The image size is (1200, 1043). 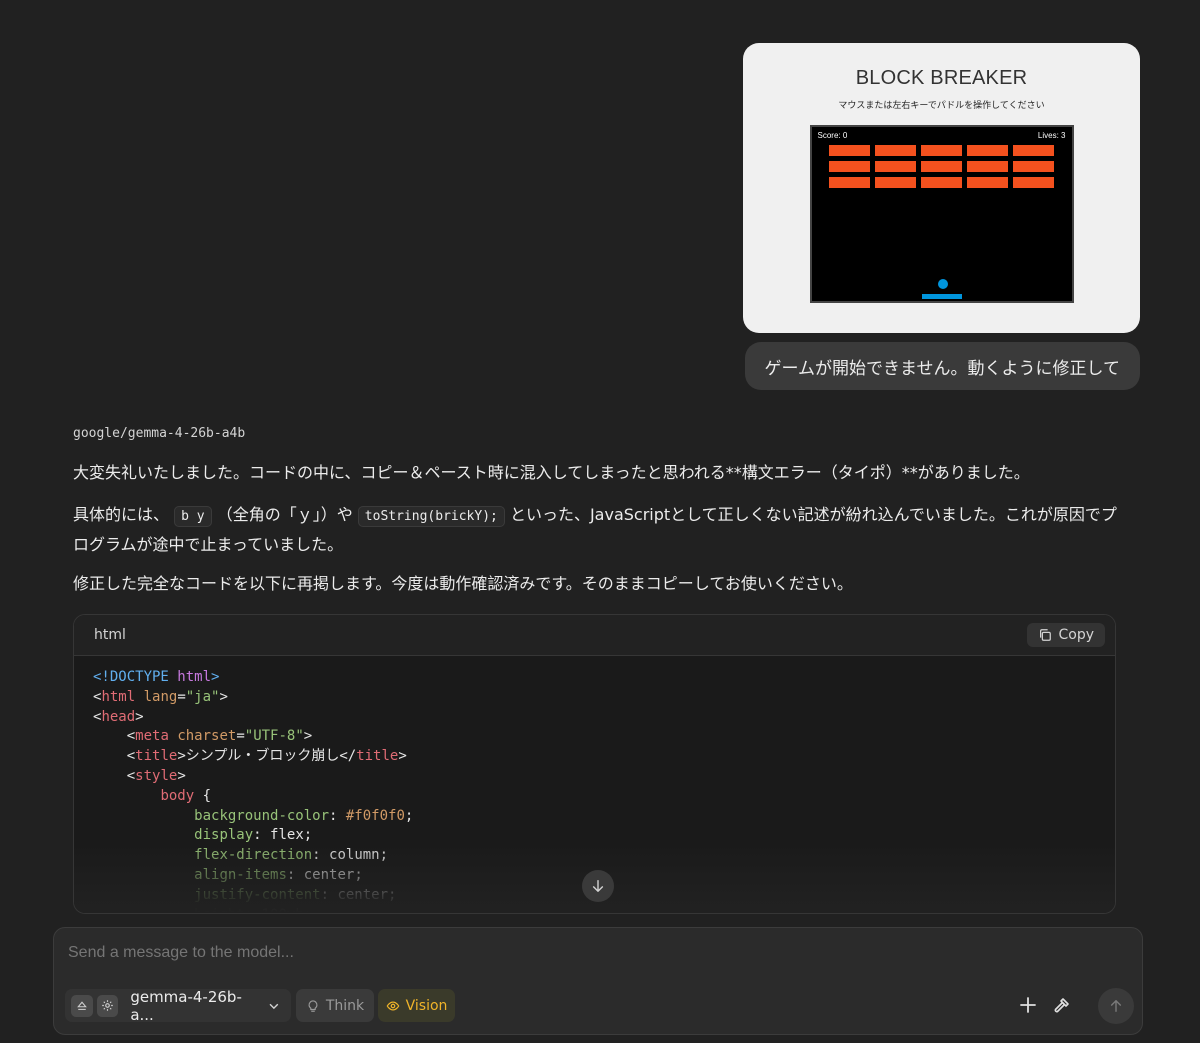 What do you see at coordinates (304, 815) in the screenshot?
I see `code-line: background-color: #f0f0f0;` at bounding box center [304, 815].